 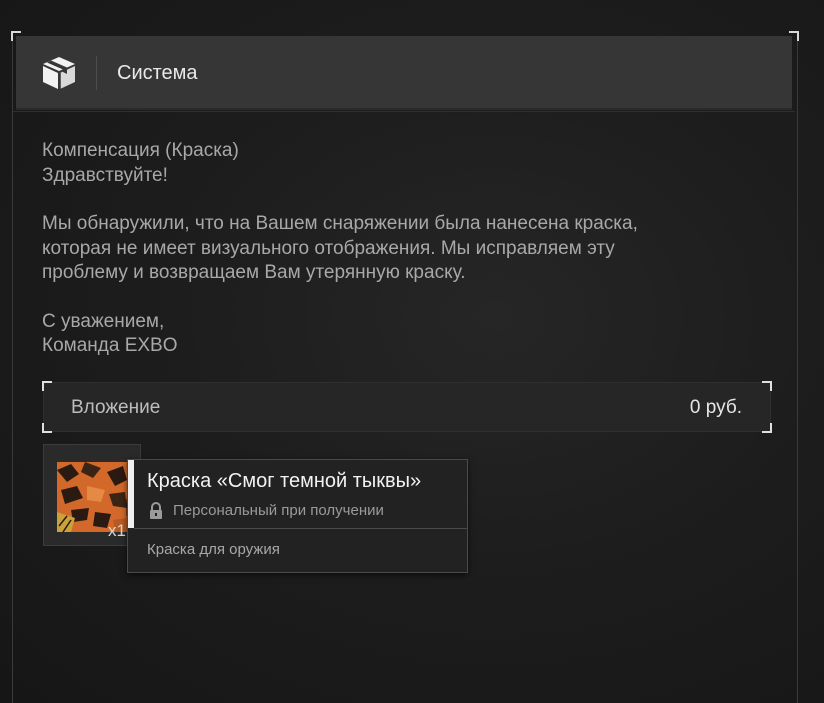 What do you see at coordinates (715, 407) in the screenshot?
I see `attachment-price: 0 руб.` at bounding box center [715, 407].